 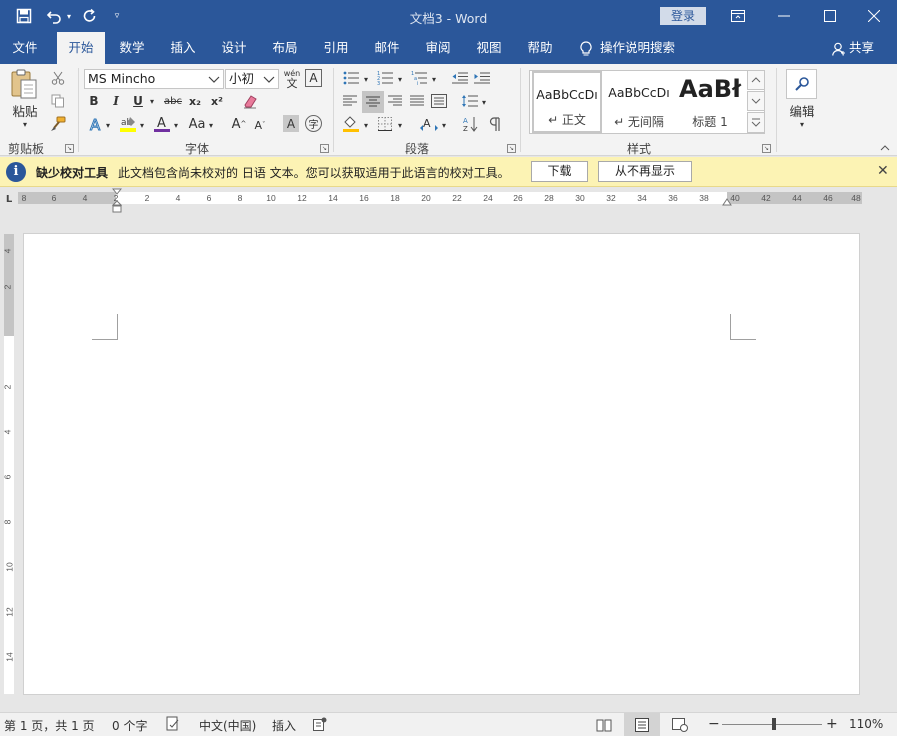 What do you see at coordinates (387, 48) in the screenshot?
I see `tab-mailings: 邮件` at bounding box center [387, 48].